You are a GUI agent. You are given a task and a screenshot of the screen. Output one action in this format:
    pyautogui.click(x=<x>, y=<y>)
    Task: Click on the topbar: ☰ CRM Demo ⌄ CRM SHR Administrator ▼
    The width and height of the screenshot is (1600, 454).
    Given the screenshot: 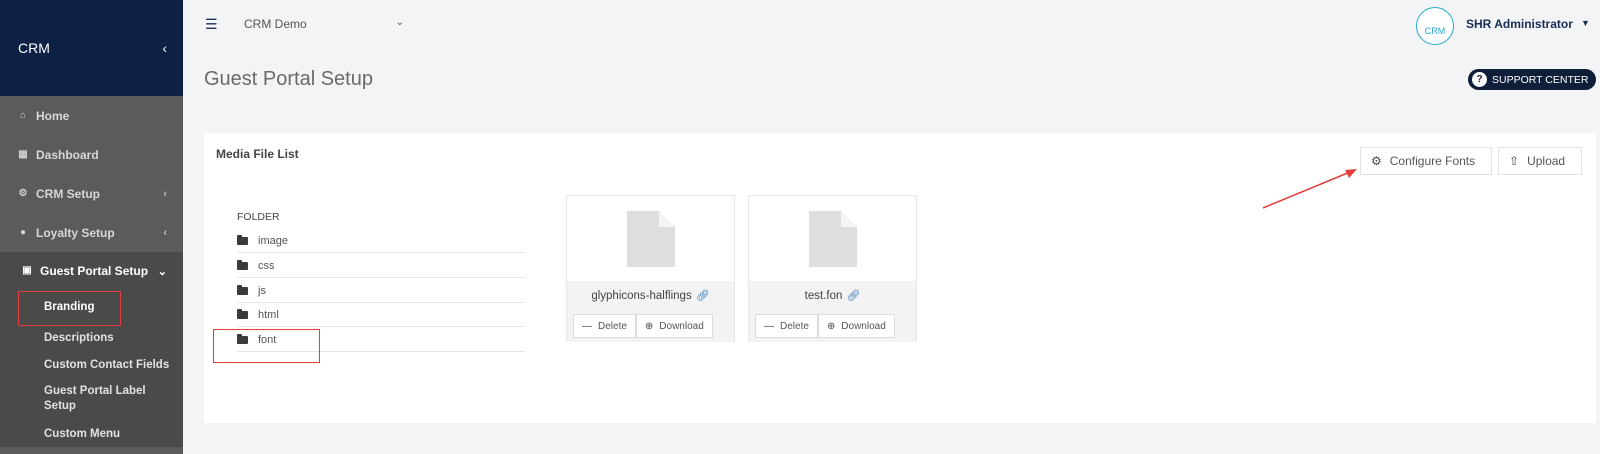 What is the action you would take?
    pyautogui.click(x=891, y=24)
    